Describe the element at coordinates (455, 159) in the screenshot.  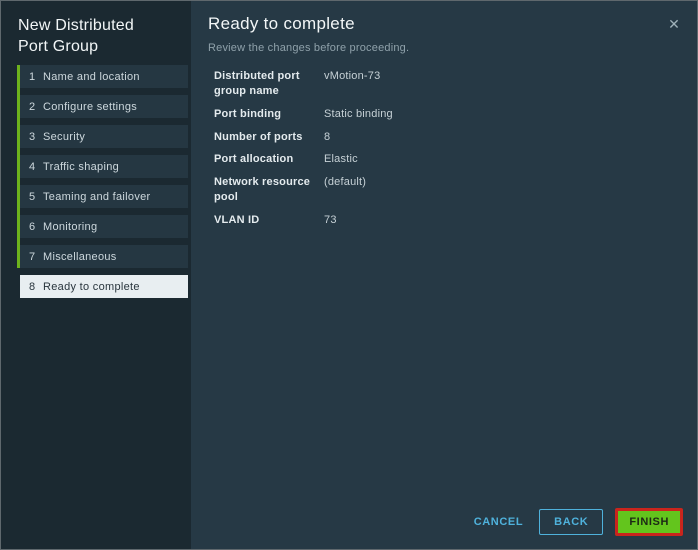
I see `table-row: Port allocation Elastic` at that location.